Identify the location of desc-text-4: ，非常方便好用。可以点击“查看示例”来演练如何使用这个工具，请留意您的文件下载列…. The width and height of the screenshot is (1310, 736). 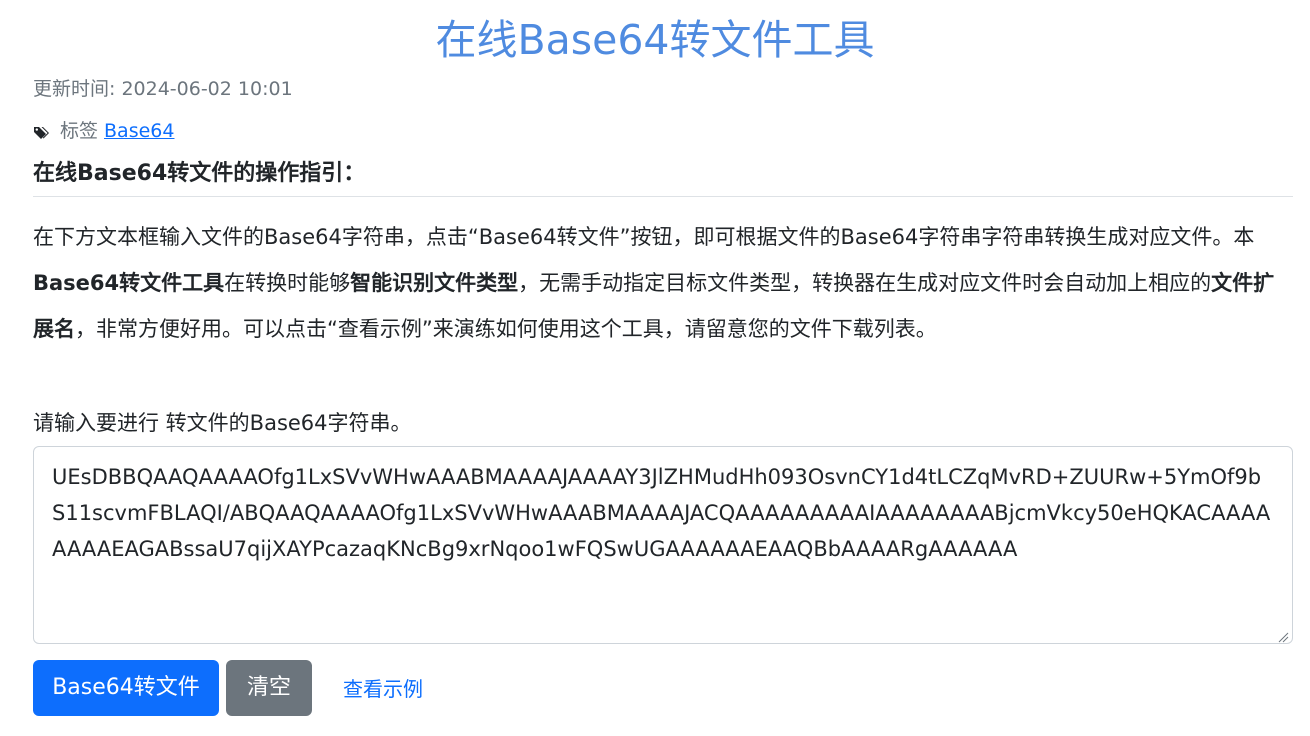
(506, 329).